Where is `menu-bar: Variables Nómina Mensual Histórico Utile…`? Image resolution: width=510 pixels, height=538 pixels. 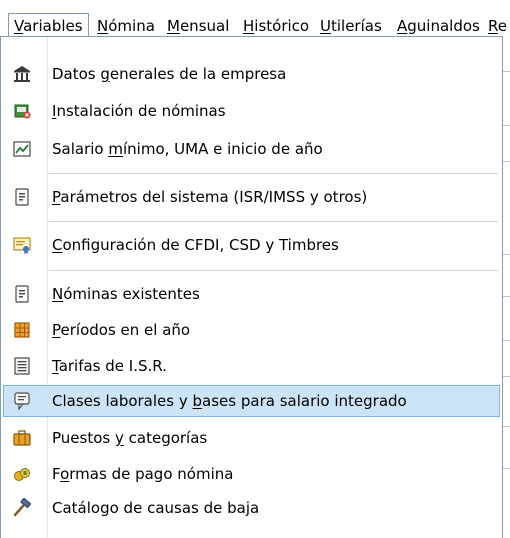 menu-bar: Variables Nómina Mensual Histórico Utile… is located at coordinates (255, 19).